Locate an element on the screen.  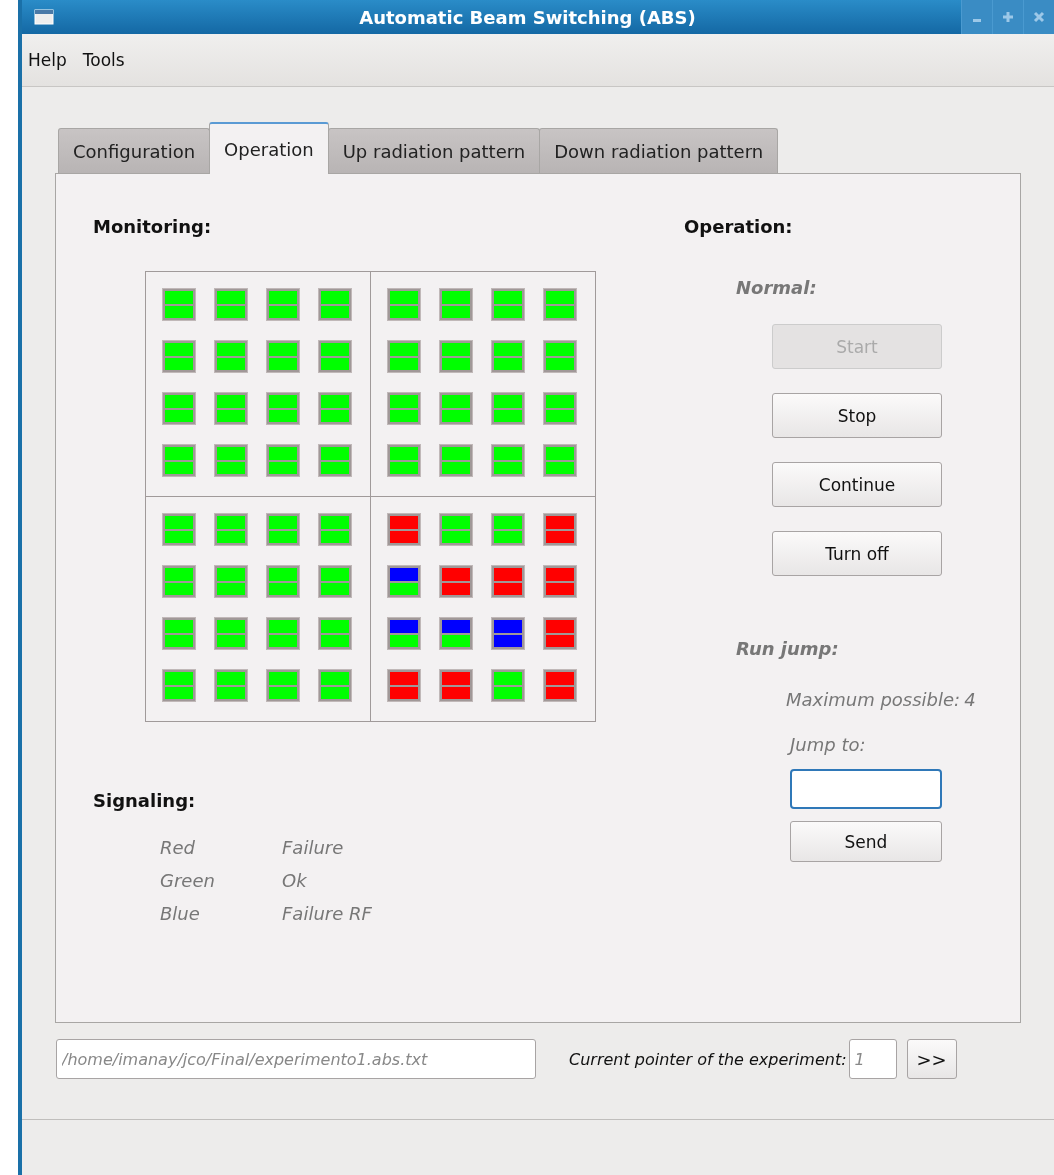
maximize-button is located at coordinates (1007, 17).